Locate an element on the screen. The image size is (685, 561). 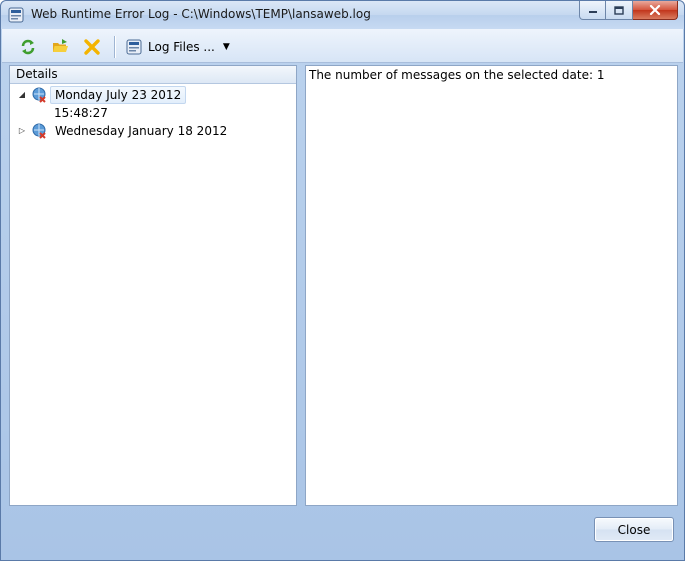
maximize-button is located at coordinates (619, 10).